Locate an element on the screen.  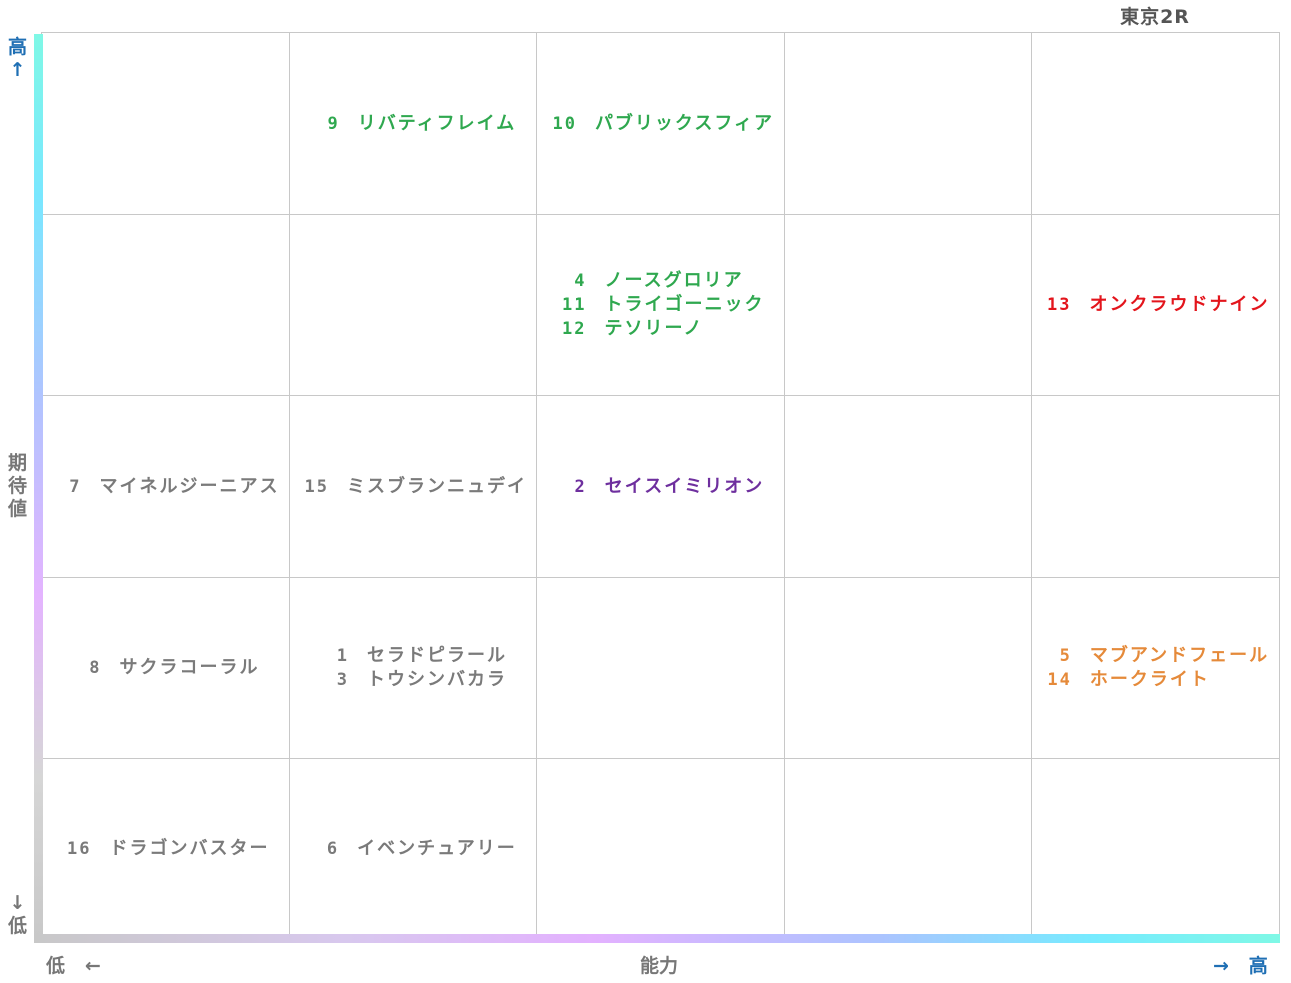
grid-cell: 16 ドラゴンバスター is located at coordinates (165, 849).